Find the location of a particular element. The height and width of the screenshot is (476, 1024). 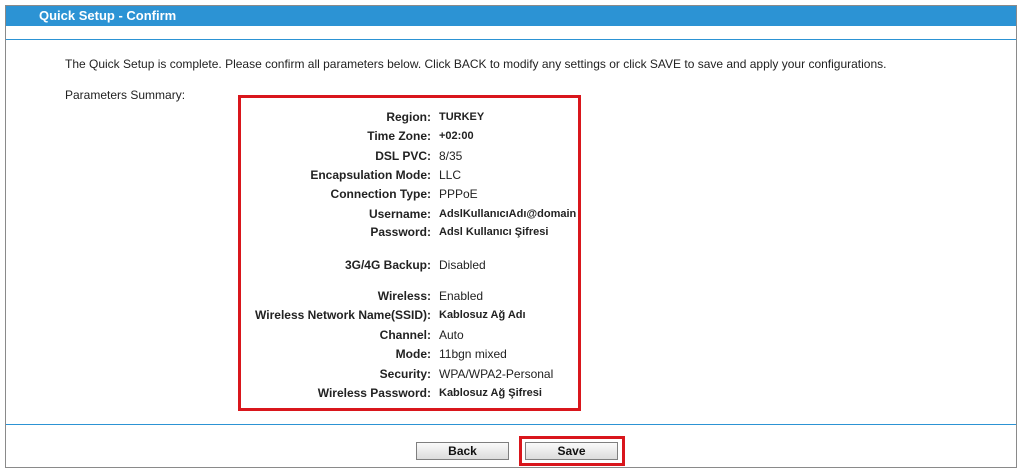

divider-bottom is located at coordinates (511, 424).